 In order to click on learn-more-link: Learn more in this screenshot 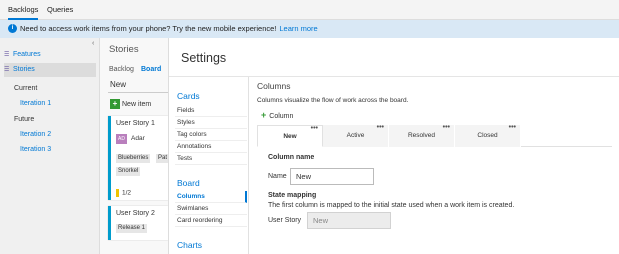, I will do `click(298, 28)`.